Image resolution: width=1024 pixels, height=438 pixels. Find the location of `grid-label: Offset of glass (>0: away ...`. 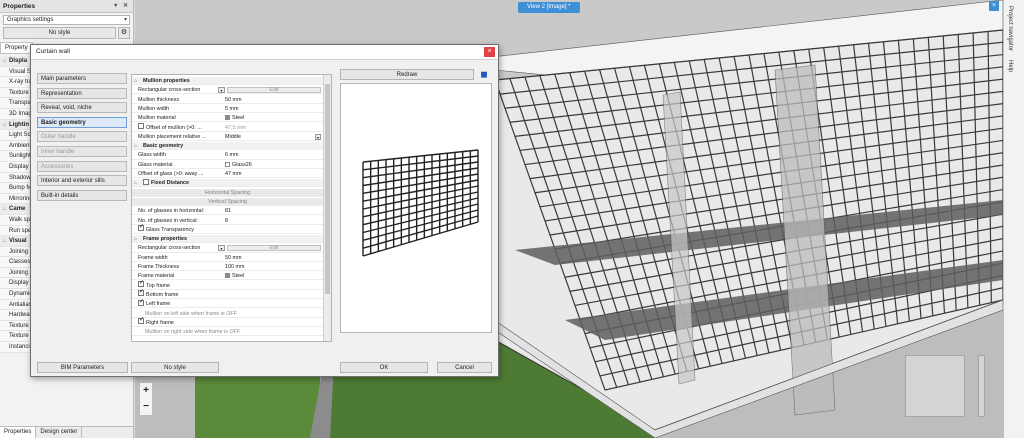

grid-label: Offset of glass (>0: away ... is located at coordinates (171, 174).